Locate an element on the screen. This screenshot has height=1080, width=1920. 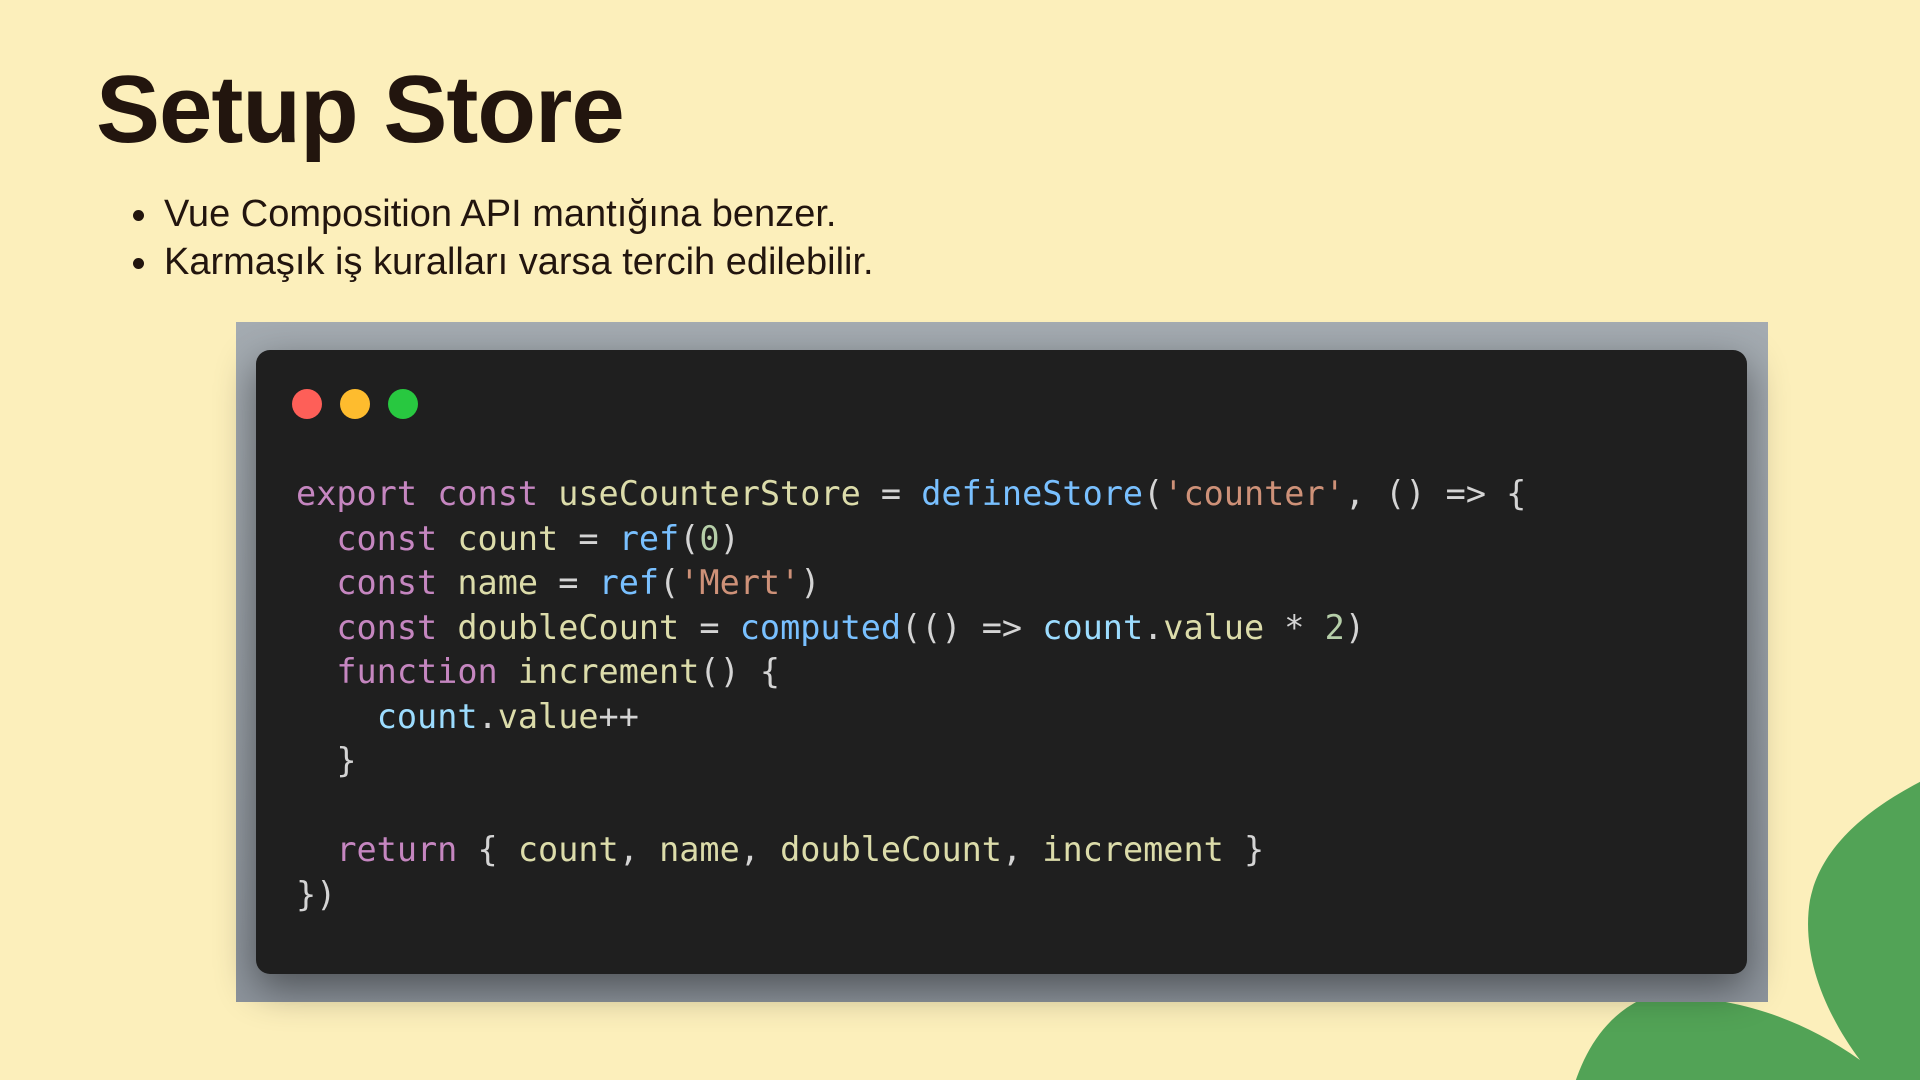
window-minimize-dot-icon is located at coordinates (355, 404).